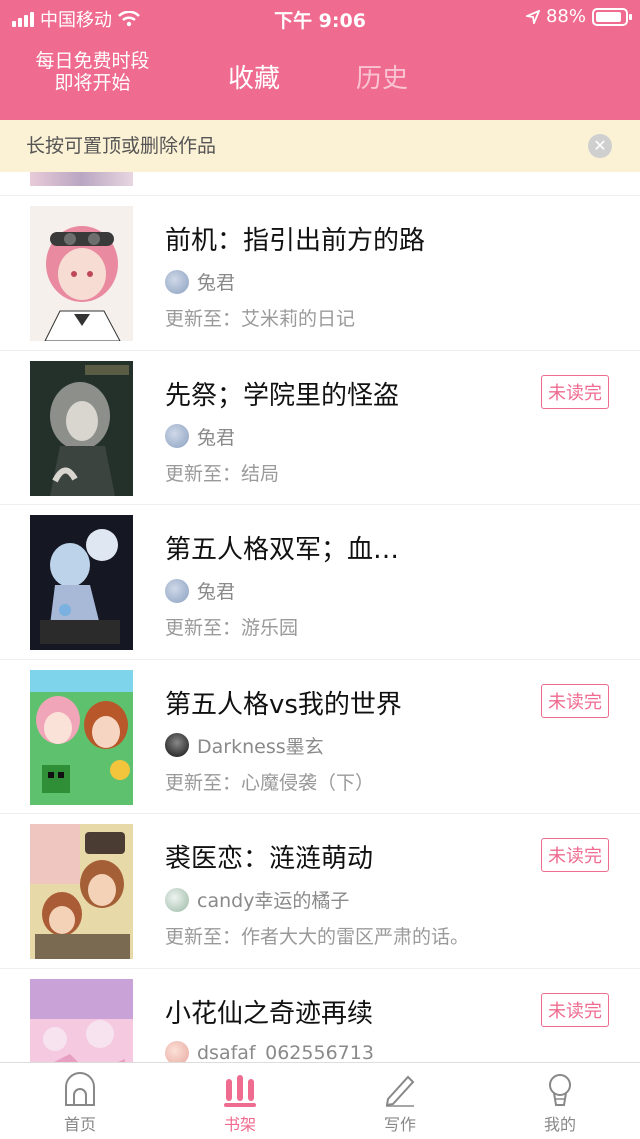  I want to click on list-item: 小花仙之奇迹再续 未读完 dsafaf_062556713, so click(320, 1016).